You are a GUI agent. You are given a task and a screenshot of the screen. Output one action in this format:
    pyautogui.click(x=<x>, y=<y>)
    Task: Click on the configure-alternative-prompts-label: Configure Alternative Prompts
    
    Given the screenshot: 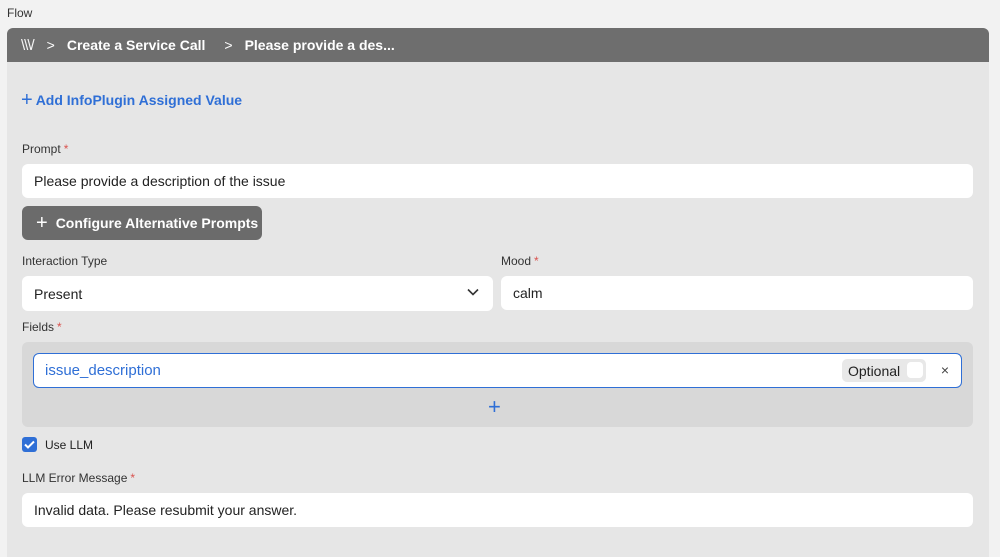 What is the action you would take?
    pyautogui.click(x=157, y=223)
    